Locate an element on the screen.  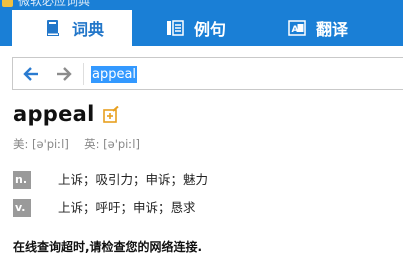
back-button is located at coordinates (31, 74).